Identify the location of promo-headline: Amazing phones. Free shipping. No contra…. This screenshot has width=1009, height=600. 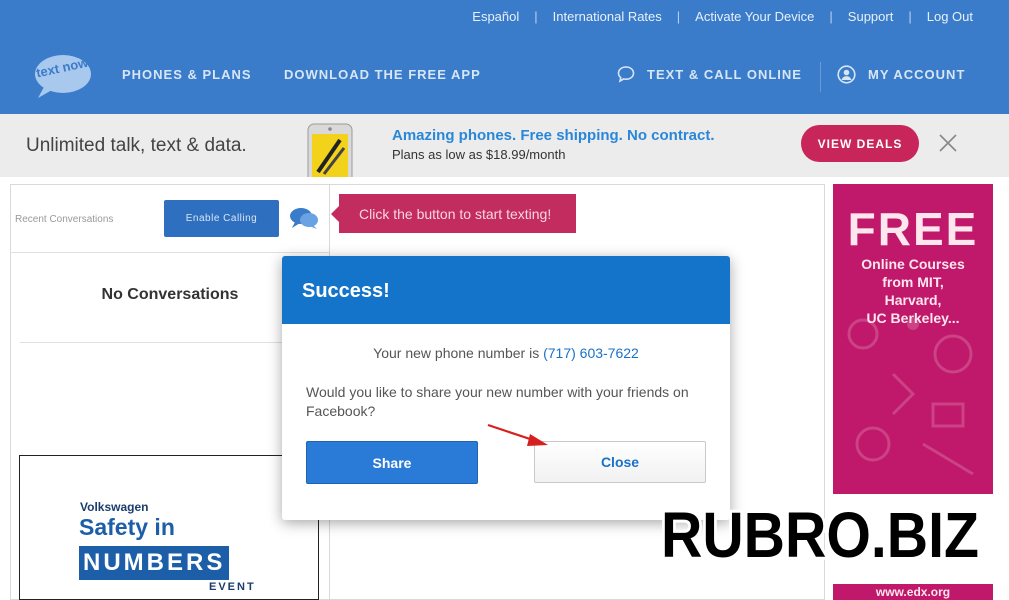
(553, 135).